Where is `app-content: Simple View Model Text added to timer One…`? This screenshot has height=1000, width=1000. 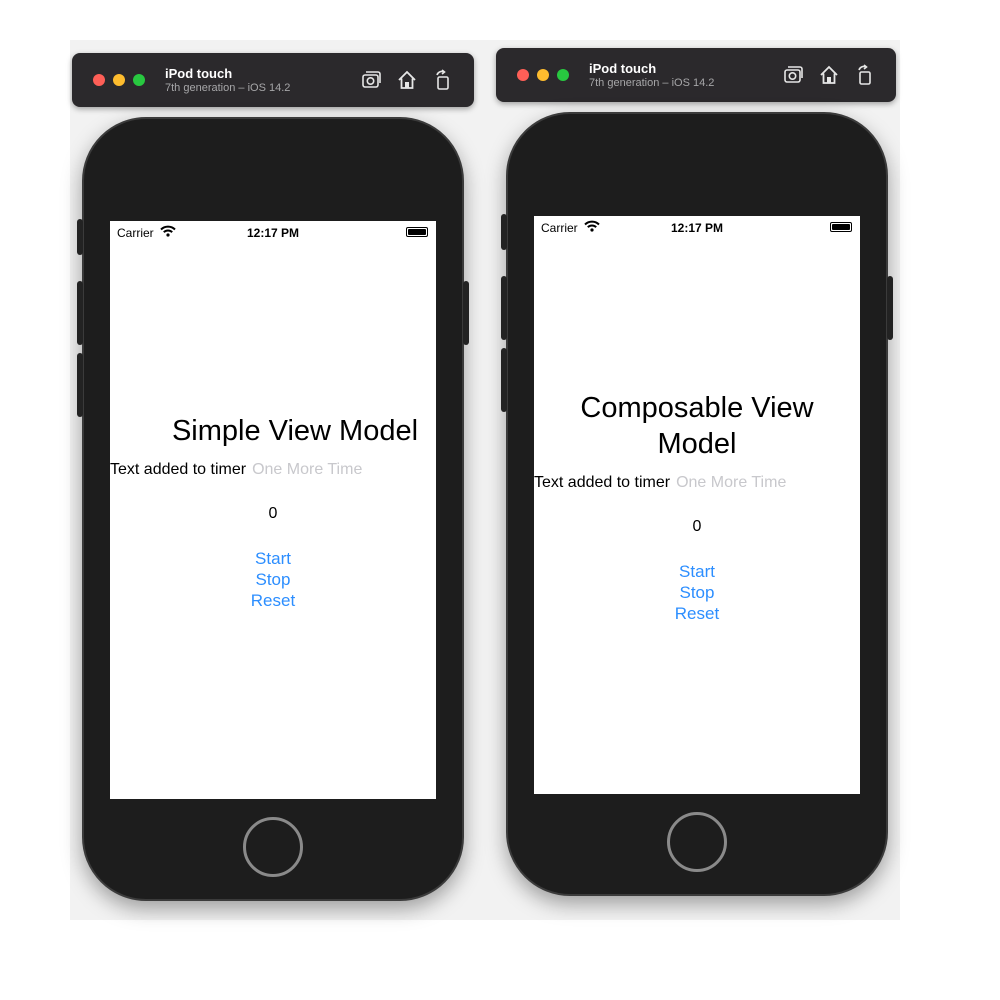
app-content: Simple View Model Text added to timer One… is located at coordinates (273, 511).